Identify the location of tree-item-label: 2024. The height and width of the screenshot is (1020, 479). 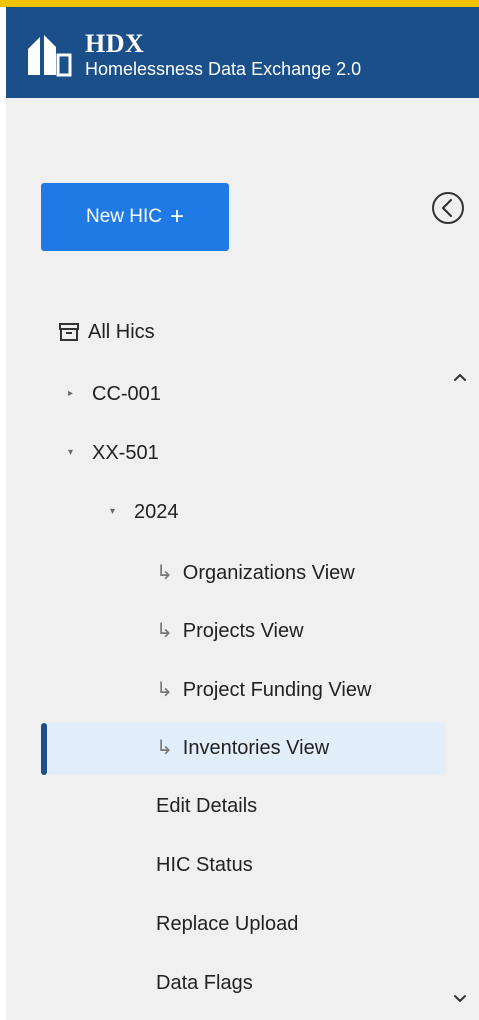
(156, 512).